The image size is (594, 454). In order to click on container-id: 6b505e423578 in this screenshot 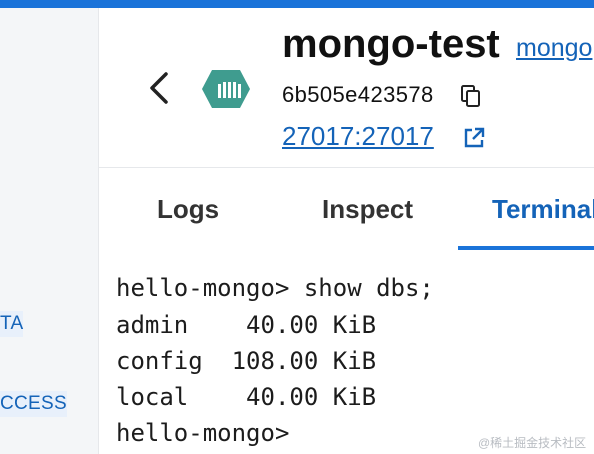, I will do `click(358, 94)`.